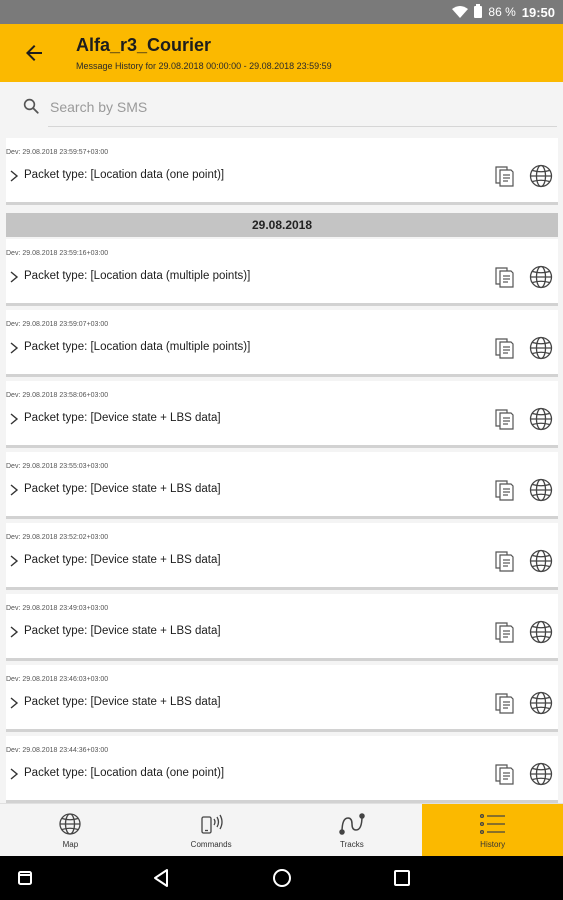 This screenshot has width=563, height=900. I want to click on device-timestamp: Dev: 29.08.2018 23:59:57+03:00, so click(57, 152).